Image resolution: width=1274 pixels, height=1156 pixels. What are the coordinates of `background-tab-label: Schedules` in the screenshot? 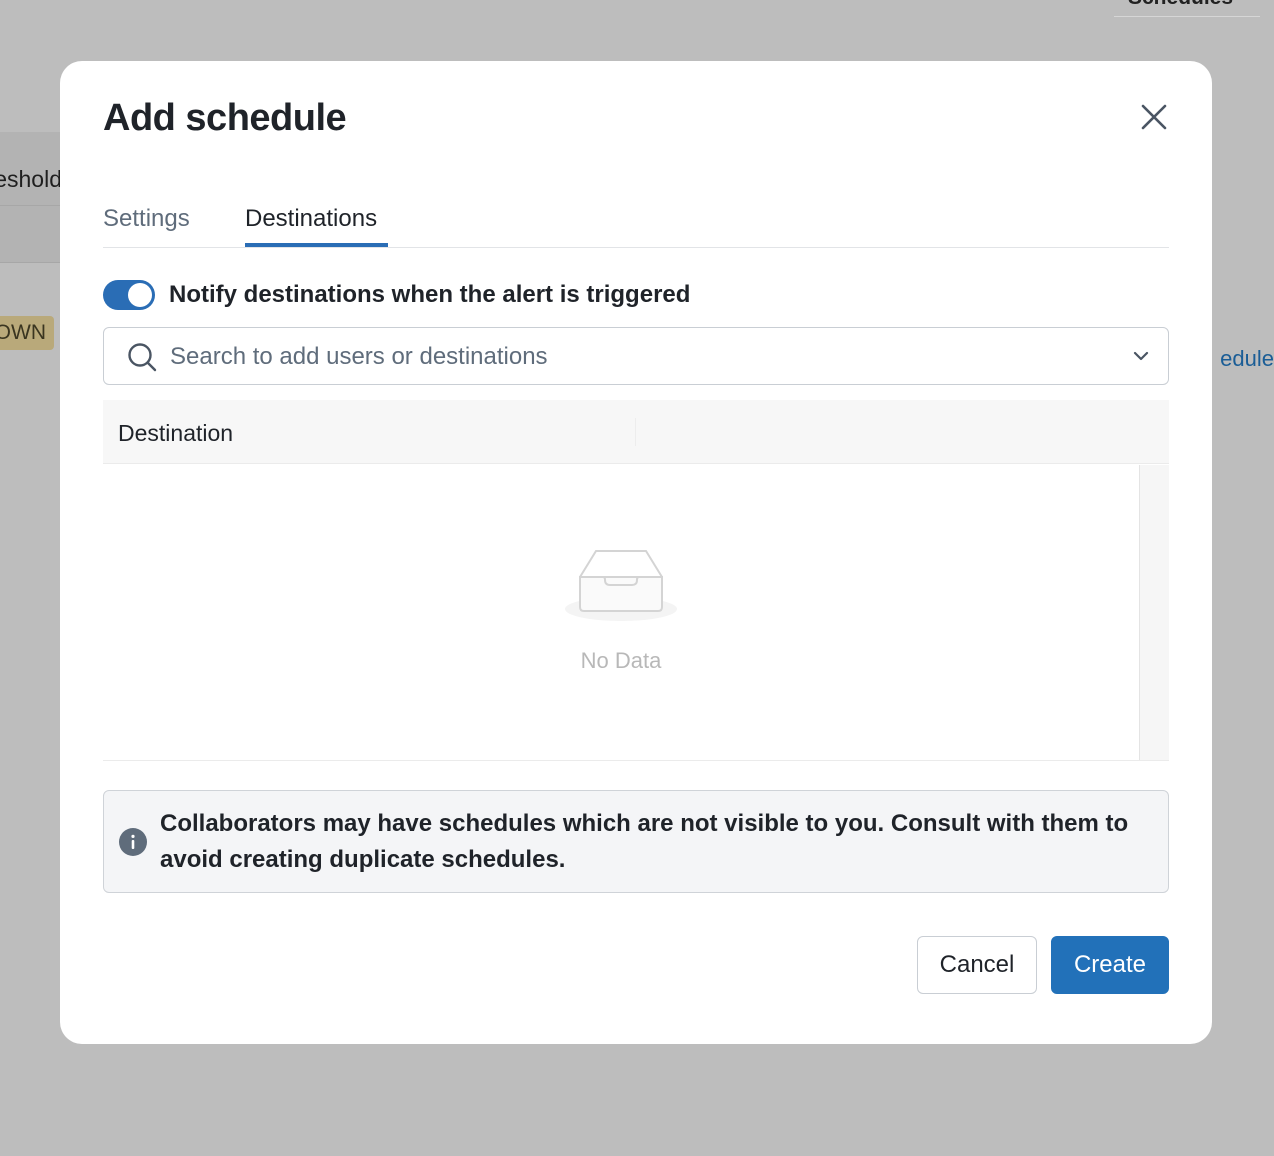 It's located at (1180, 5).